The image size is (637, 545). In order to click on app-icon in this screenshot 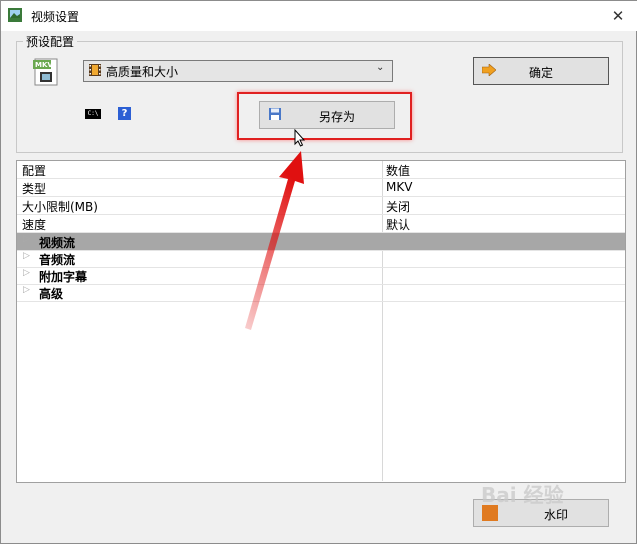, I will do `click(15, 15)`.